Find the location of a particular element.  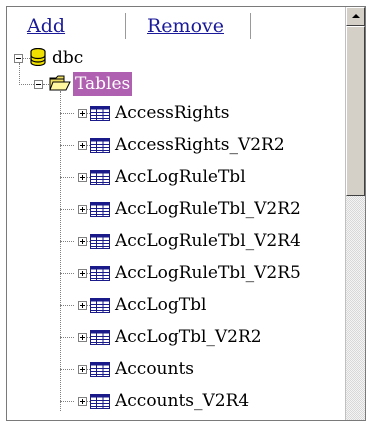

tree-node-table-label: AccLogTbl_V2R2 is located at coordinates (188, 337).